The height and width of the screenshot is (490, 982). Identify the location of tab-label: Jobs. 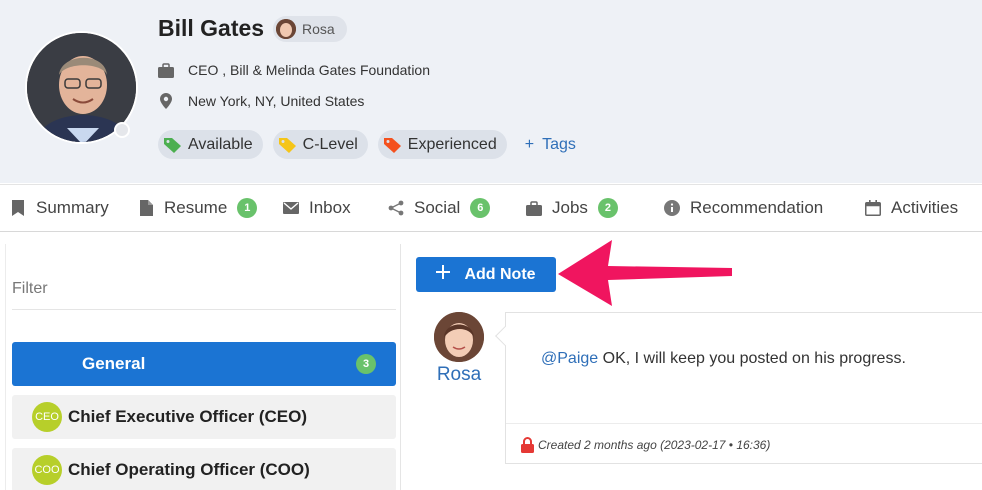
(570, 207).